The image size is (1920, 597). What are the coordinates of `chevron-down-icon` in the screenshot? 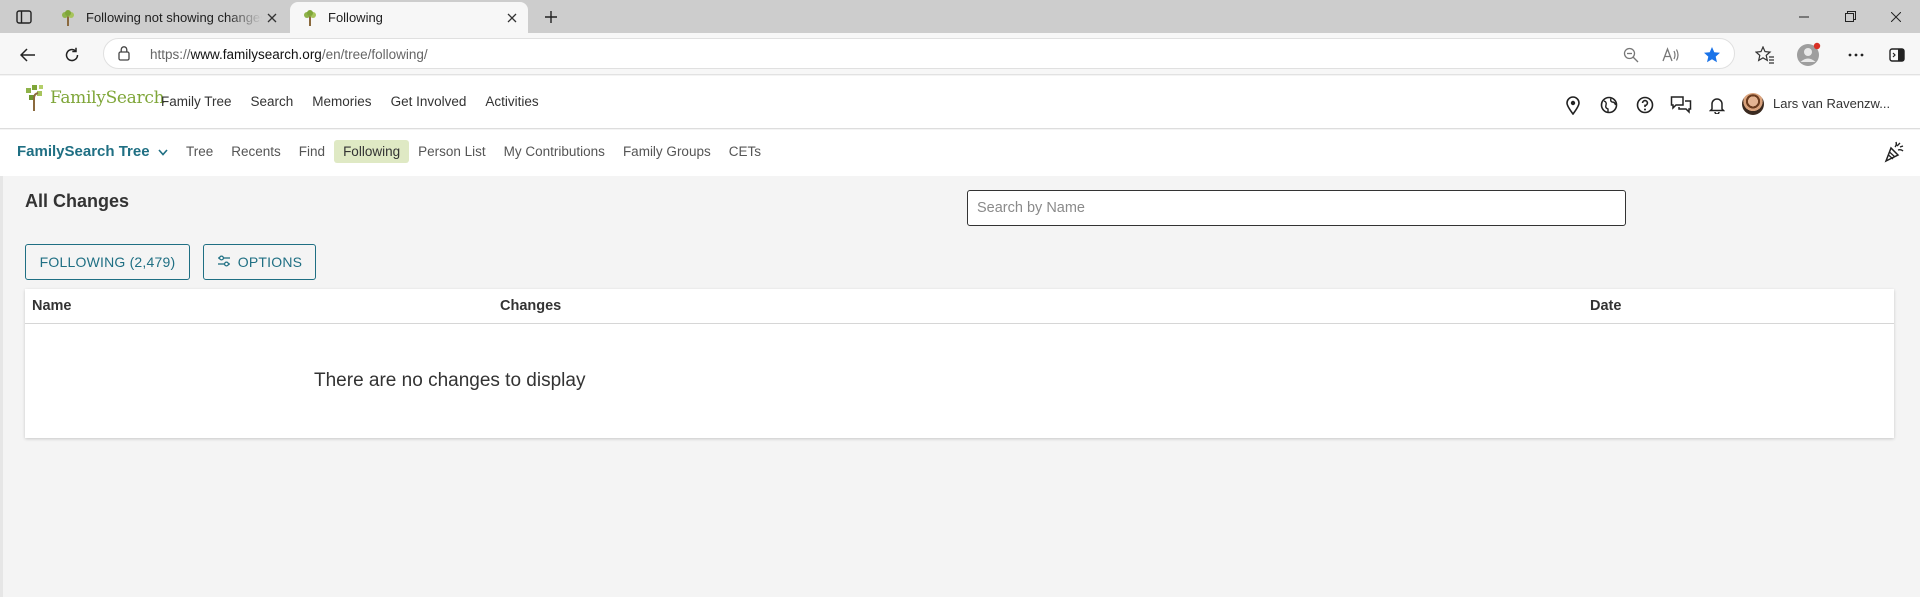 It's located at (162, 151).